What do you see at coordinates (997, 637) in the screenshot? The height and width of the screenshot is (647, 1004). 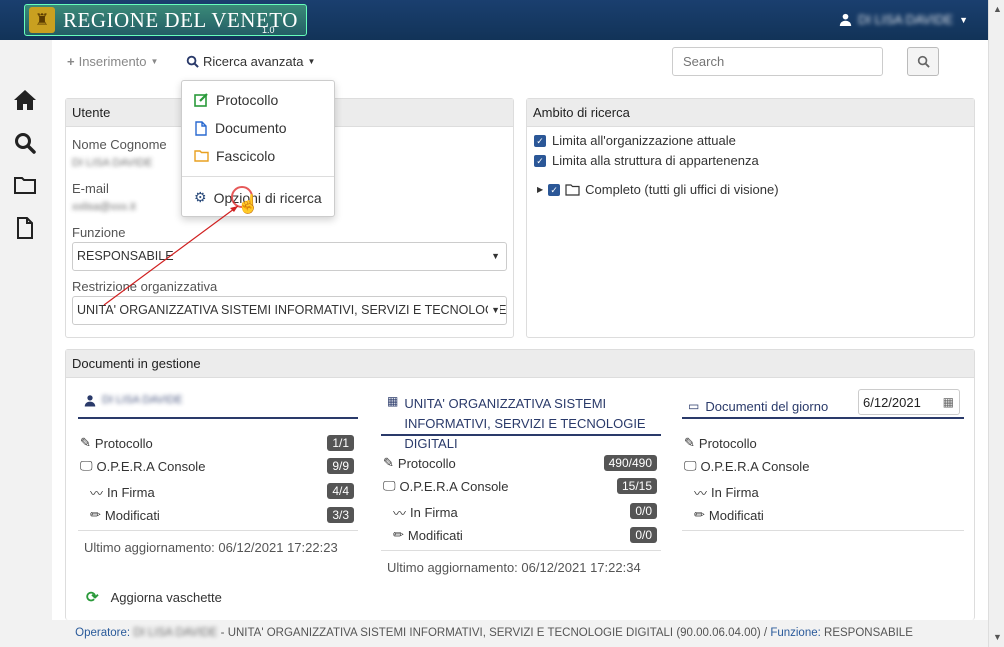 I see `scroll-down-icon: ▼` at bounding box center [997, 637].